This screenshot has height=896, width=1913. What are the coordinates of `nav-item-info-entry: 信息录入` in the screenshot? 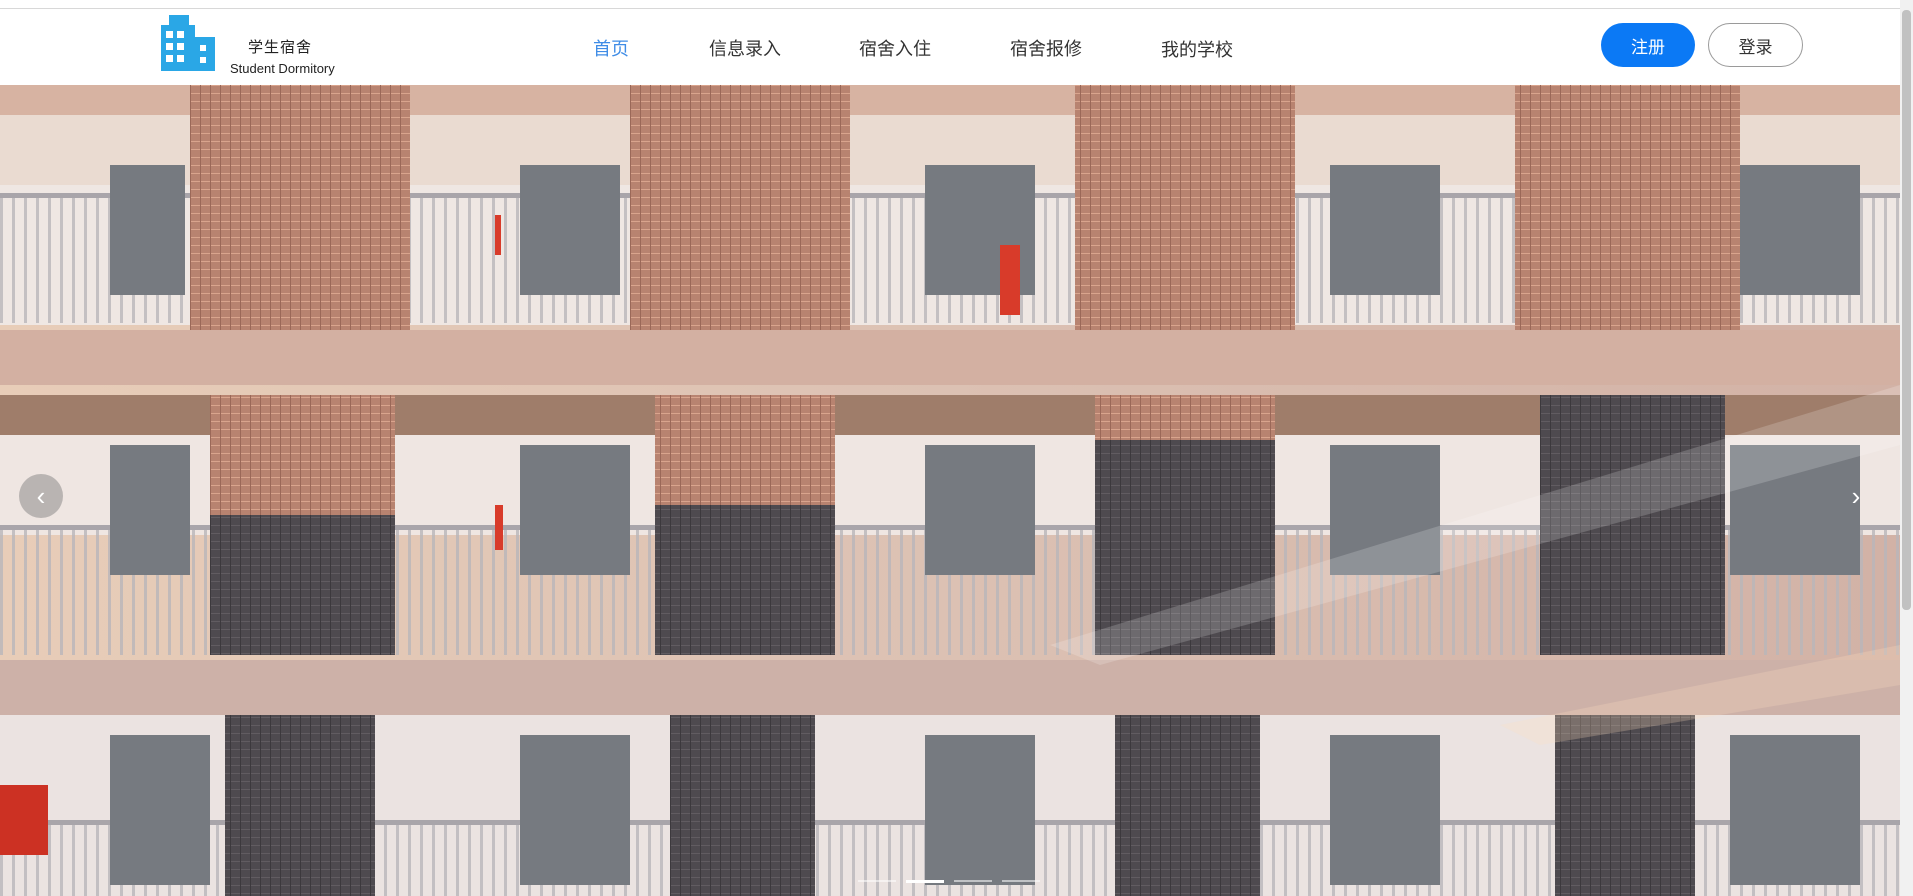 It's located at (745, 48).